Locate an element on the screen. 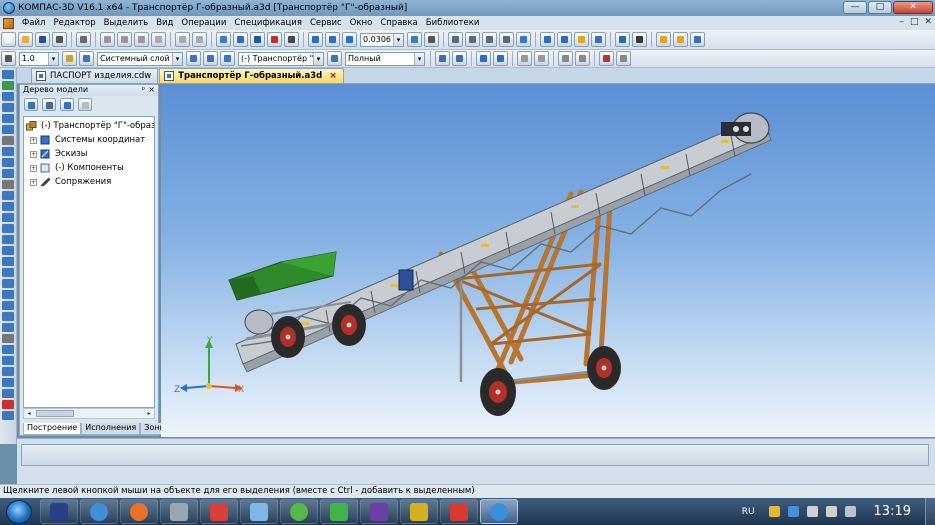 Image resolution: width=935 pixels, height=525 pixels. taskbar-app-save is located at coordinates (59, 511).